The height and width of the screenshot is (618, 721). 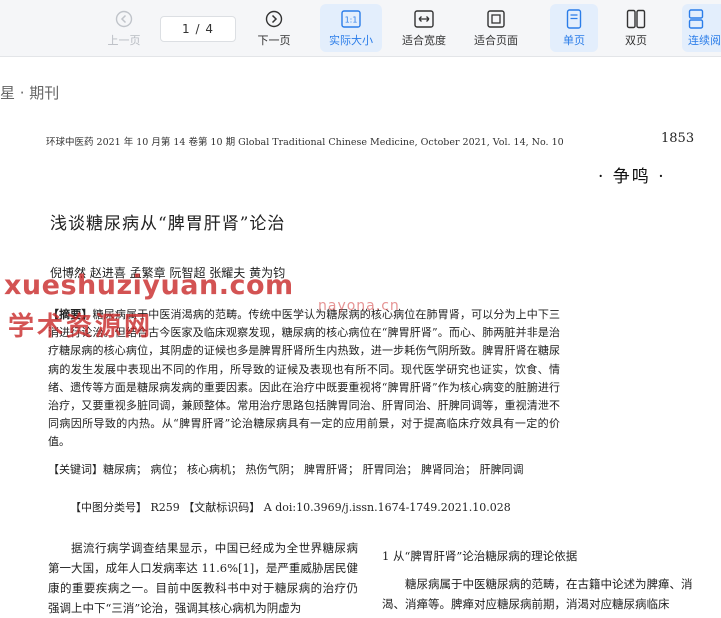 What do you see at coordinates (198, 29) in the screenshot?
I see `page-number-input: 1 / 4` at bounding box center [198, 29].